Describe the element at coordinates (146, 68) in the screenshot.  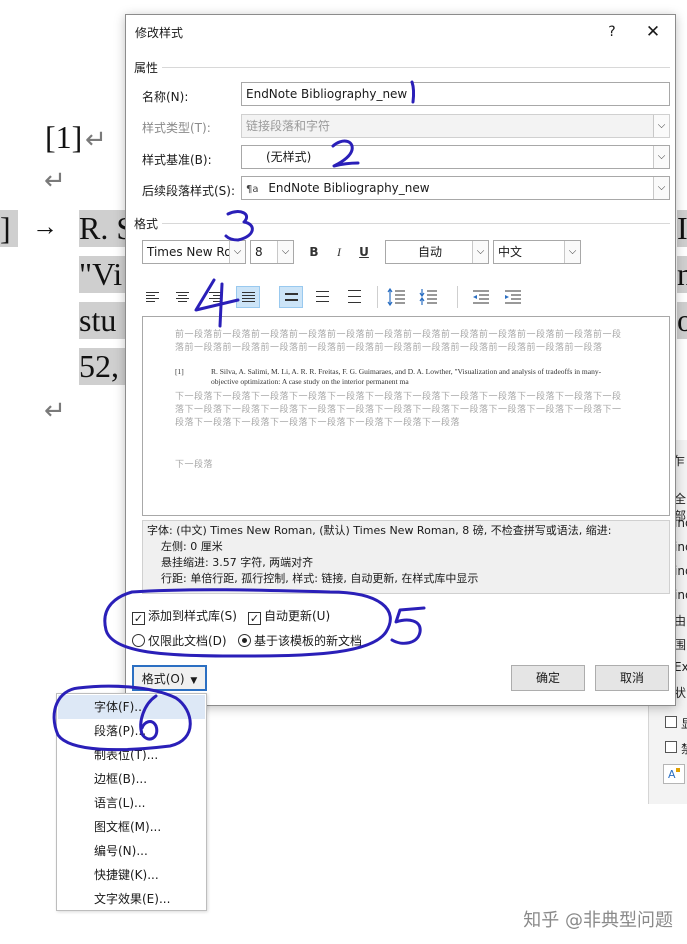
I see `properties-section-title: 属性` at that location.